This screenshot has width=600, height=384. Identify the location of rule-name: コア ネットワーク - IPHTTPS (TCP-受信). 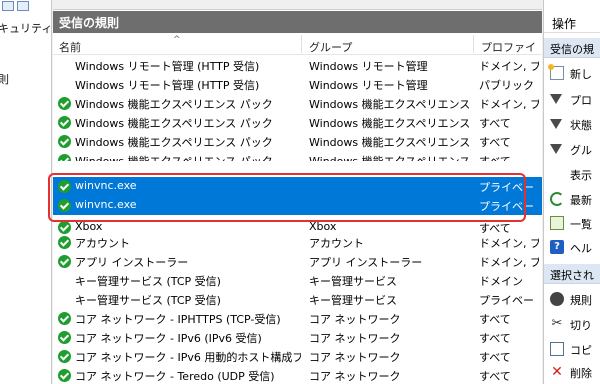
(178, 319).